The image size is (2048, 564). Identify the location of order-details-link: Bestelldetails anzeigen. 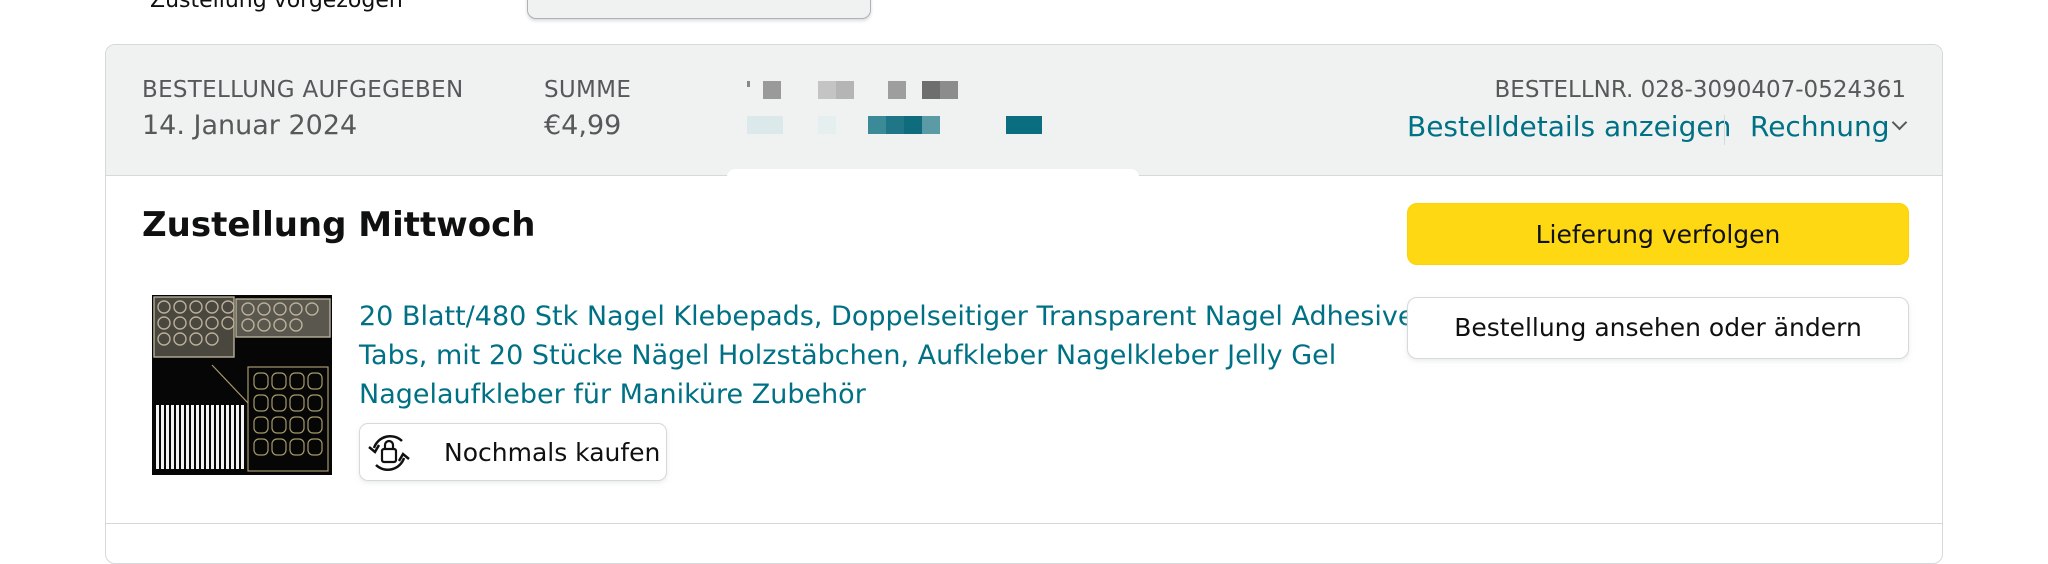
(1569, 126).